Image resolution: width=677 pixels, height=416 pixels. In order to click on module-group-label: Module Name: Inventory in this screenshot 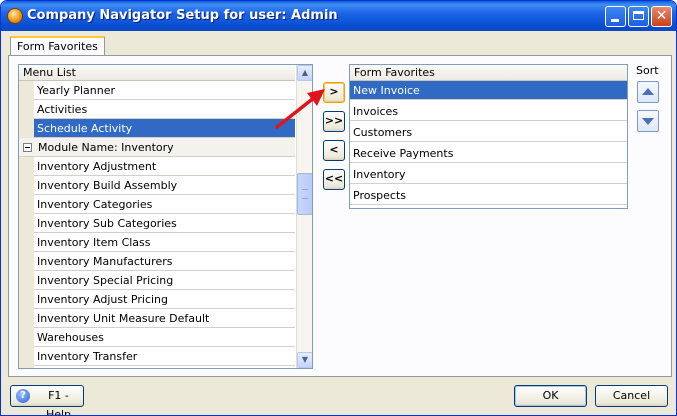, I will do `click(106, 147)`.